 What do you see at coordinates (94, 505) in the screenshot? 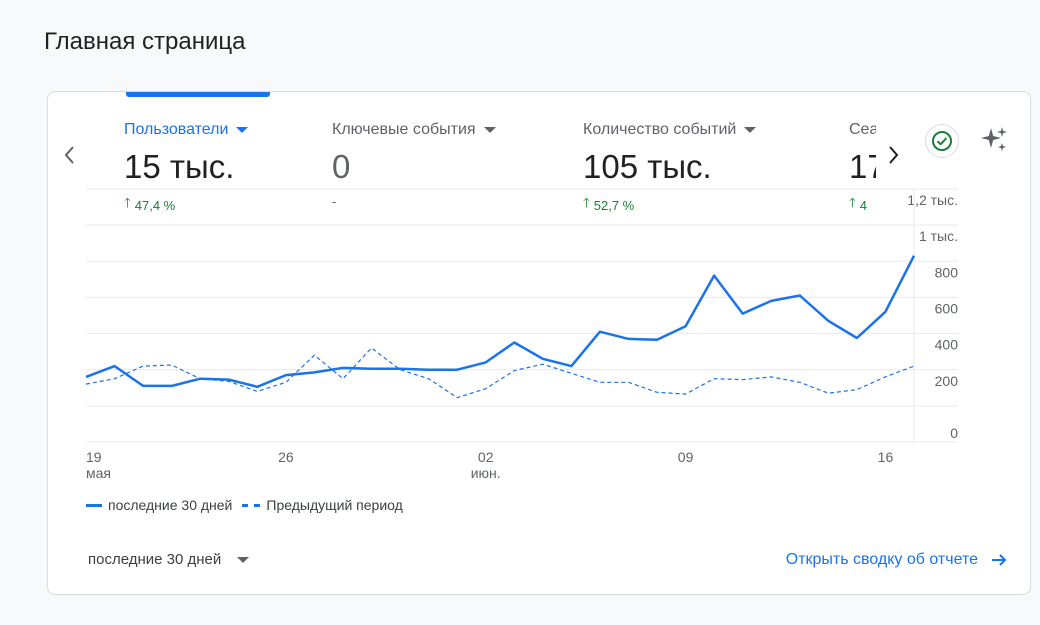
I see `solid-line-swatch` at bounding box center [94, 505].